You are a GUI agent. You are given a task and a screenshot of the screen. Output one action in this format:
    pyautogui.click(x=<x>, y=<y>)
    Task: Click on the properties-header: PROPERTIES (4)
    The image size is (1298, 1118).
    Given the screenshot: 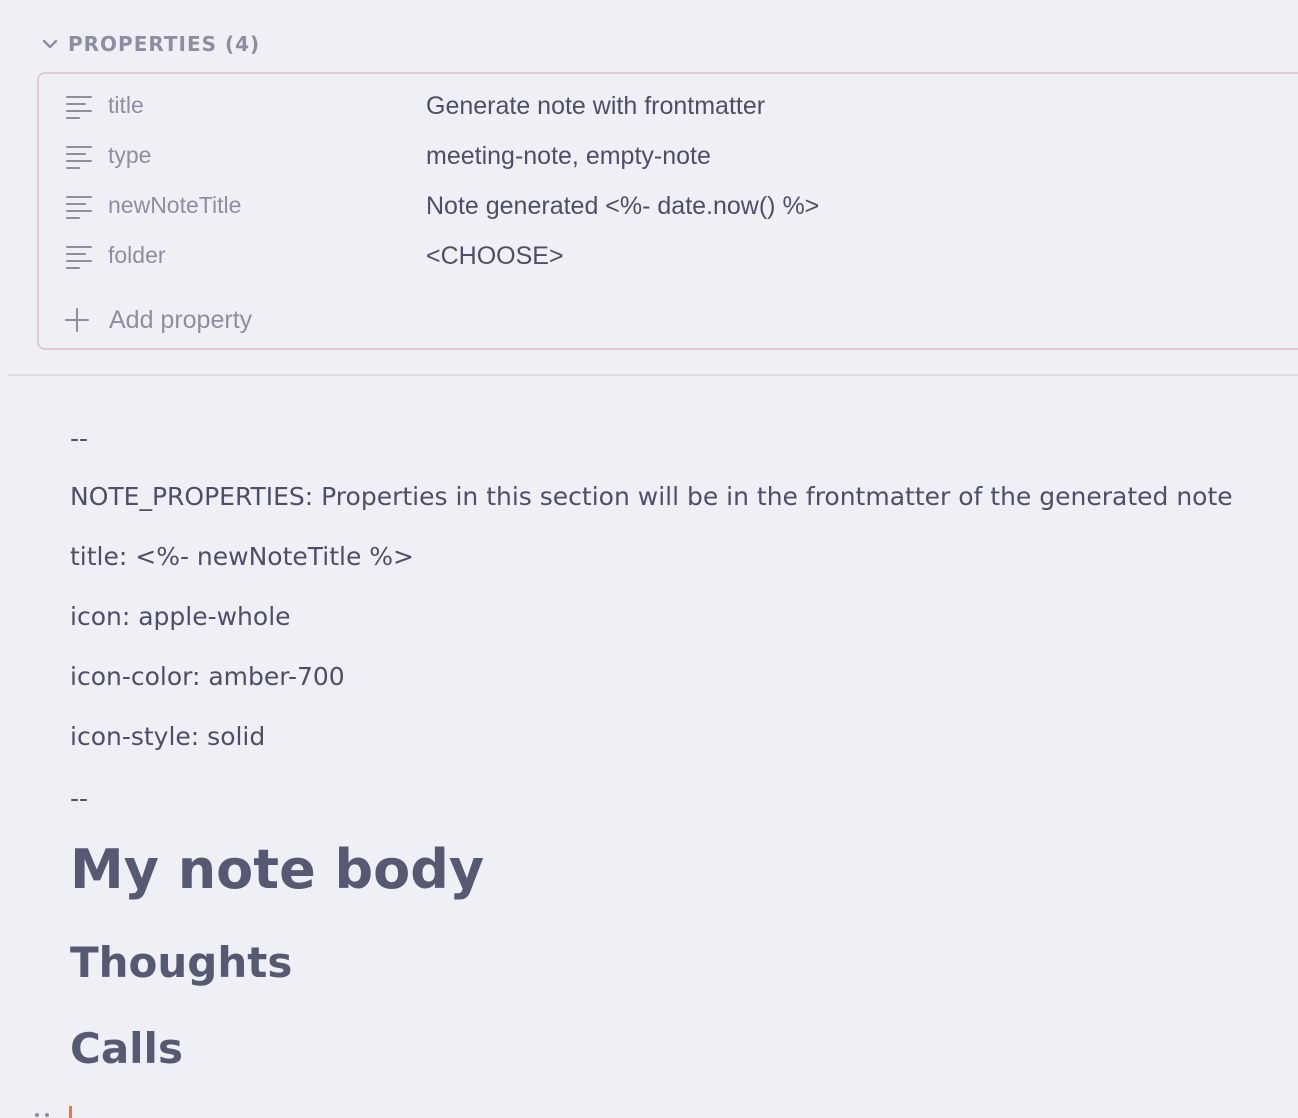 What is the action you would take?
    pyautogui.click(x=150, y=44)
    